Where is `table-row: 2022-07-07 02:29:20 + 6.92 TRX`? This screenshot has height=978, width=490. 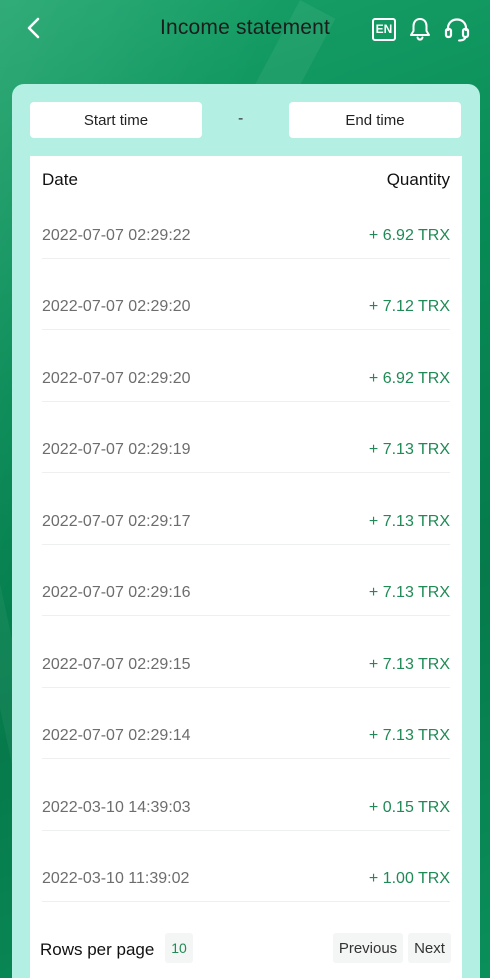
table-row: 2022-07-07 02:29:20 + 6.92 TRX is located at coordinates (246, 381).